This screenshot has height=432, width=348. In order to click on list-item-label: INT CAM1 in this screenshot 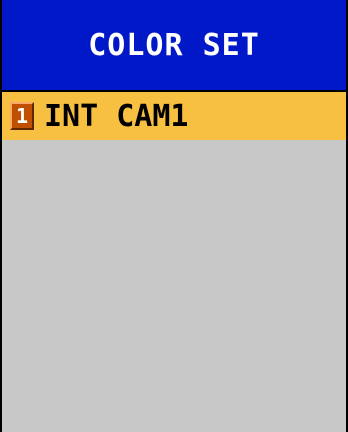, I will do `click(116, 116)`.